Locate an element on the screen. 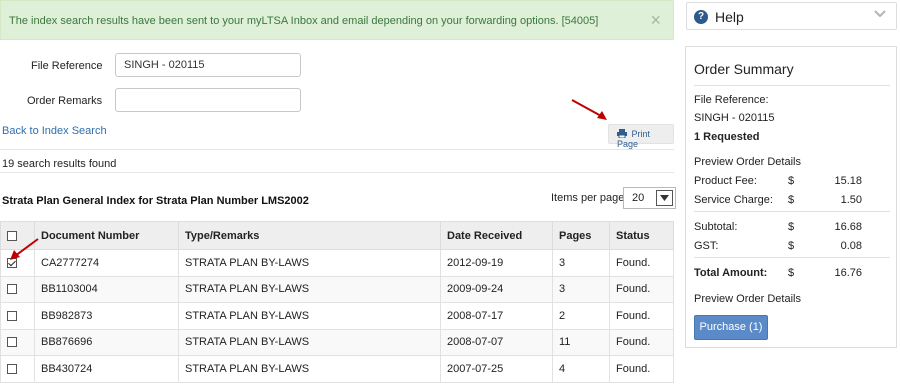 The width and height of the screenshot is (900, 386). service-charge-amount: 1.50 is located at coordinates (851, 200).